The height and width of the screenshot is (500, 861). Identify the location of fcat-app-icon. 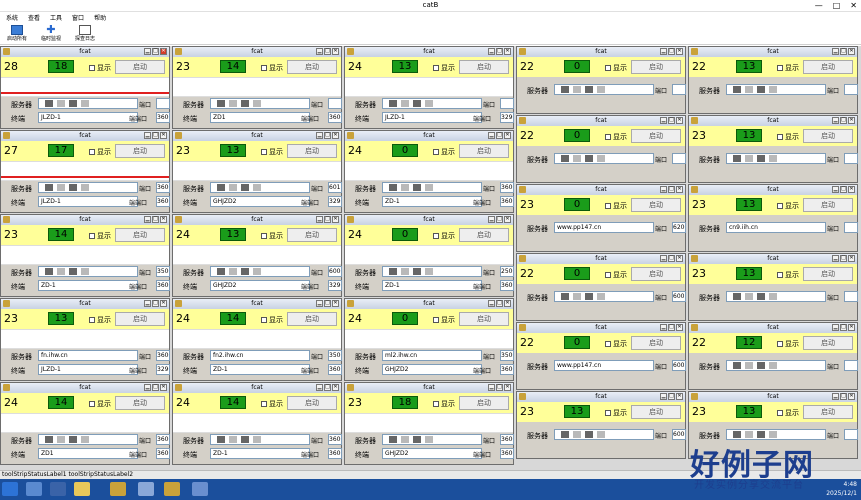
(118, 489).